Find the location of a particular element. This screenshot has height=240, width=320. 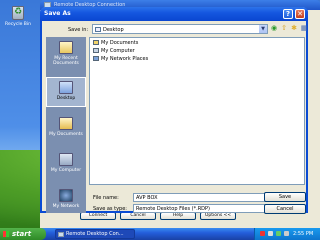

save-in-label: Save in: is located at coordinates (78, 30).